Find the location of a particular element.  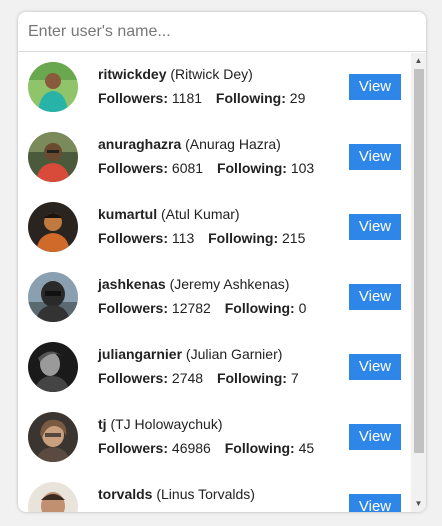

user-name-line: tj (TJ Holowaychuk) is located at coordinates (160, 424).